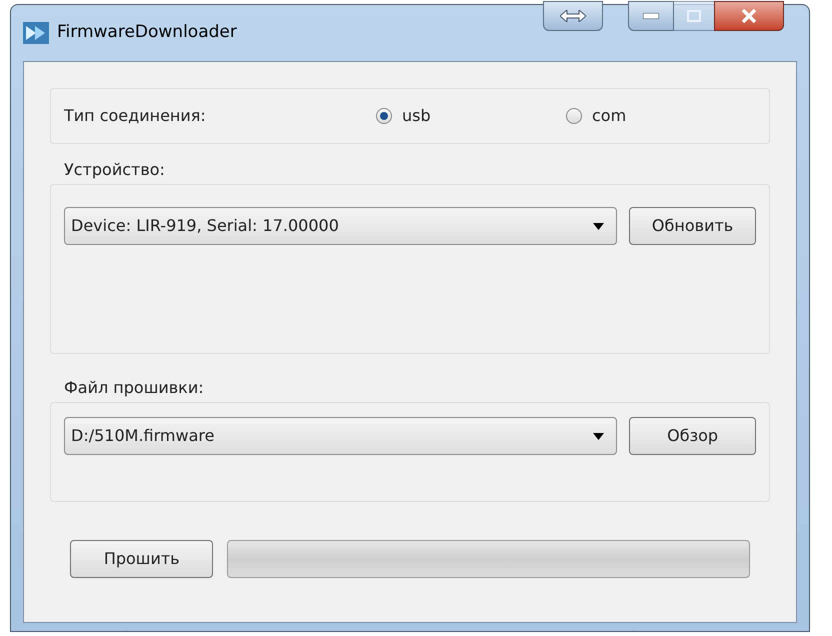 This screenshot has height=636, width=832. What do you see at coordinates (692, 226) in the screenshot?
I see `refresh-button: Обновить` at bounding box center [692, 226].